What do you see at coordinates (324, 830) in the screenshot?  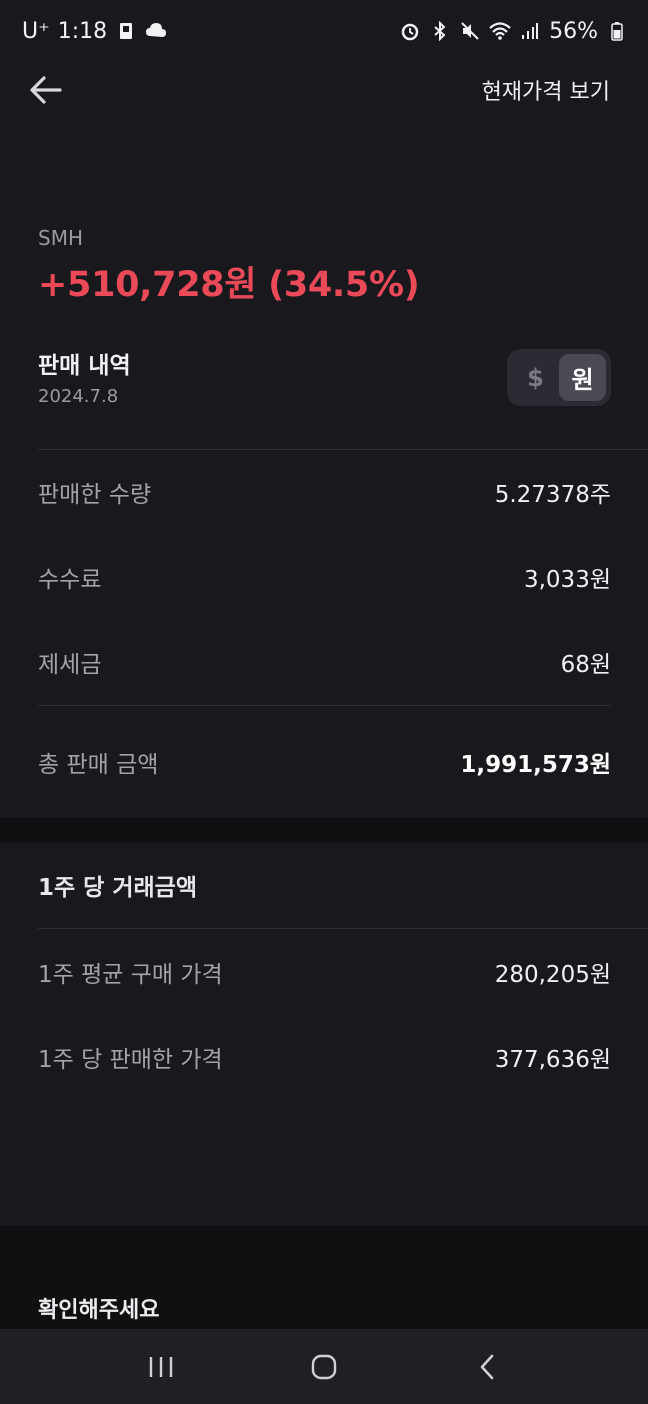 I see `section-separator` at bounding box center [324, 830].